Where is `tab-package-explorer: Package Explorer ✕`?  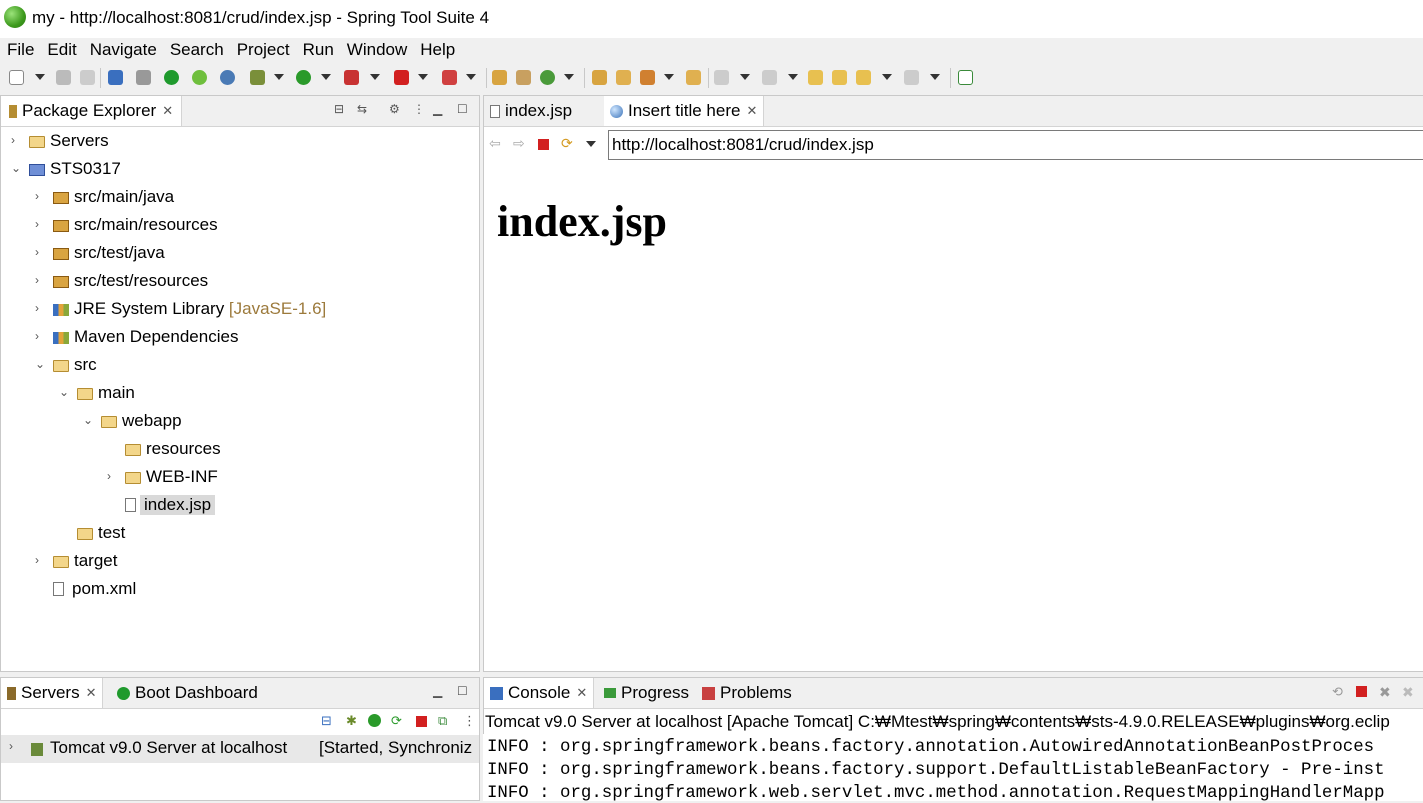 tab-package-explorer: Package Explorer ✕ is located at coordinates (92, 111).